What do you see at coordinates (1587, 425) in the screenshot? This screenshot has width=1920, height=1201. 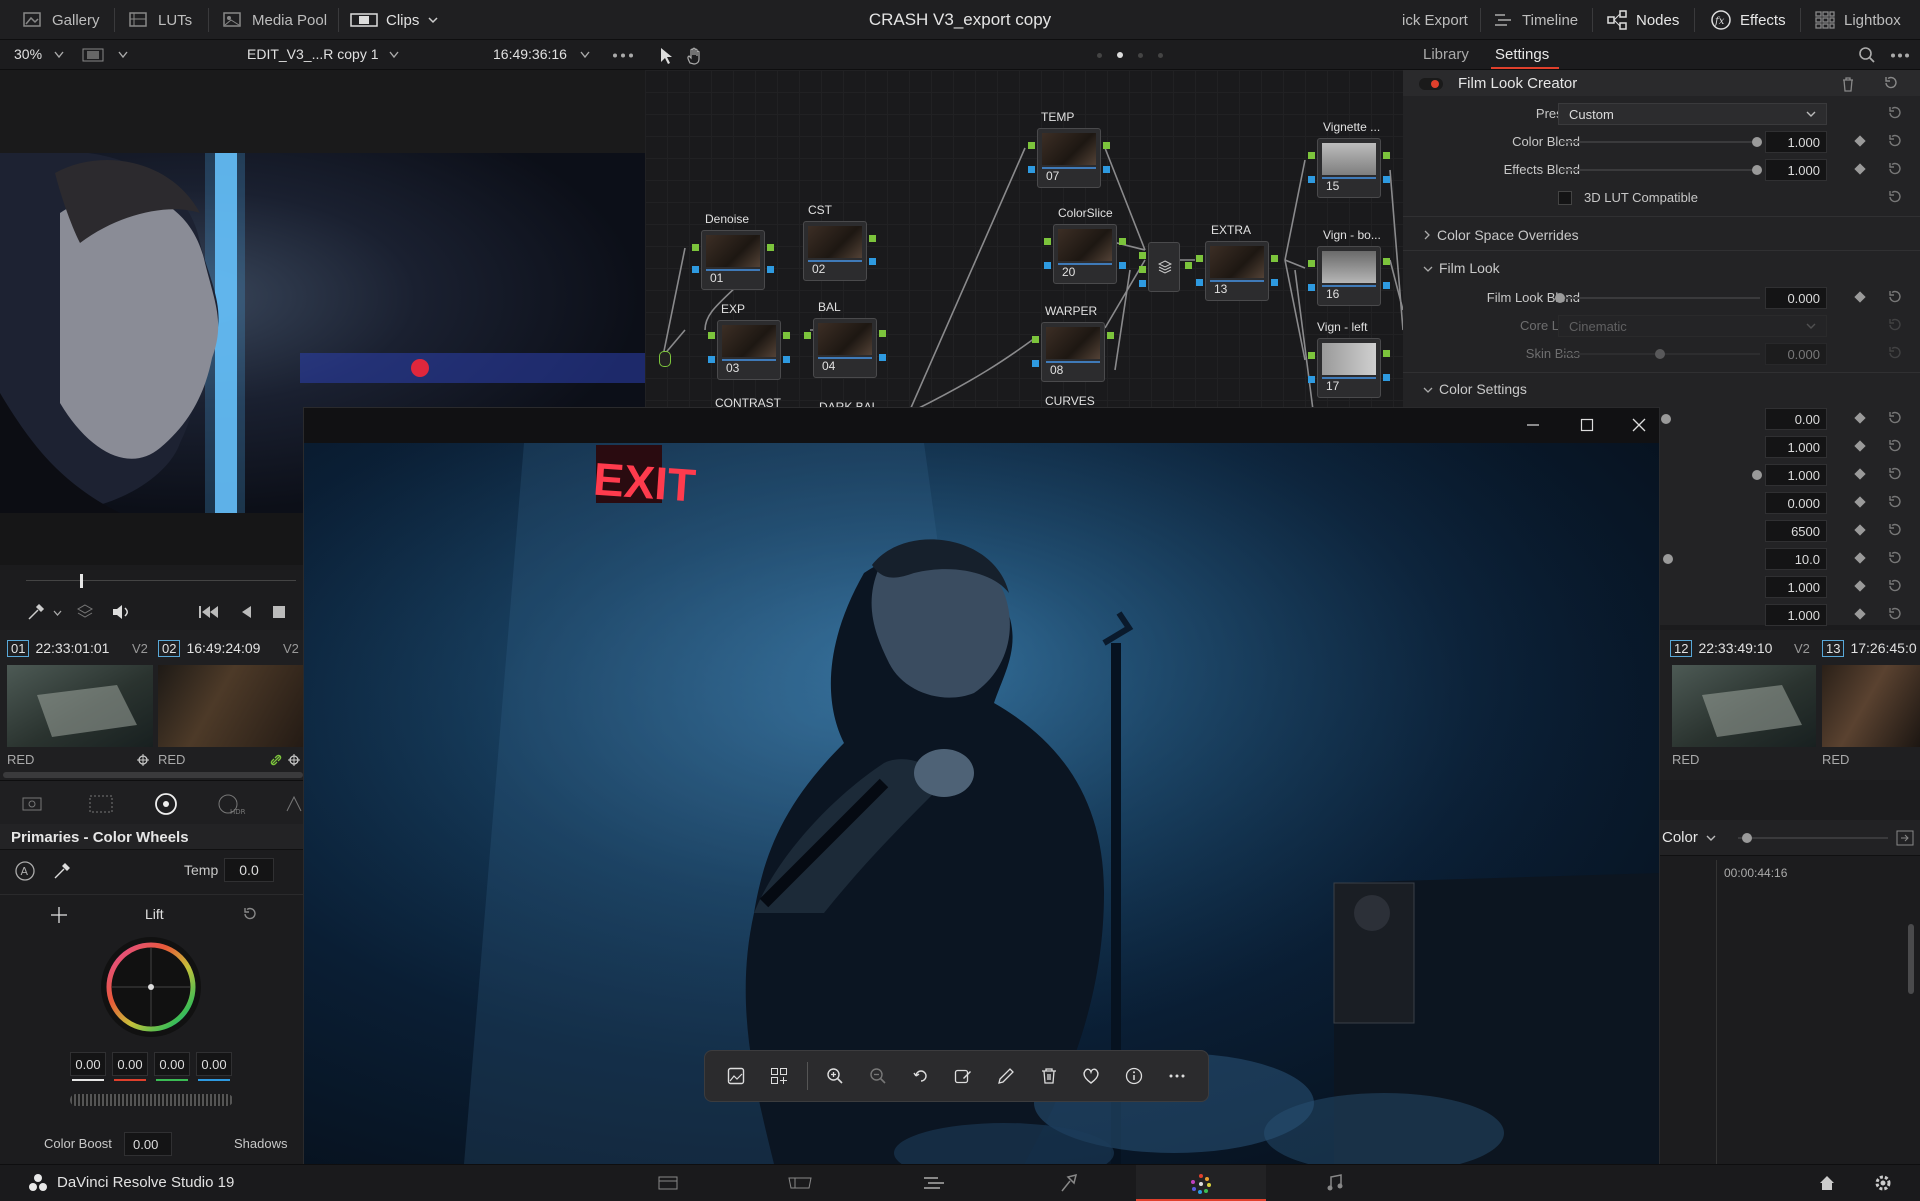 I see `maximize-icon` at bounding box center [1587, 425].